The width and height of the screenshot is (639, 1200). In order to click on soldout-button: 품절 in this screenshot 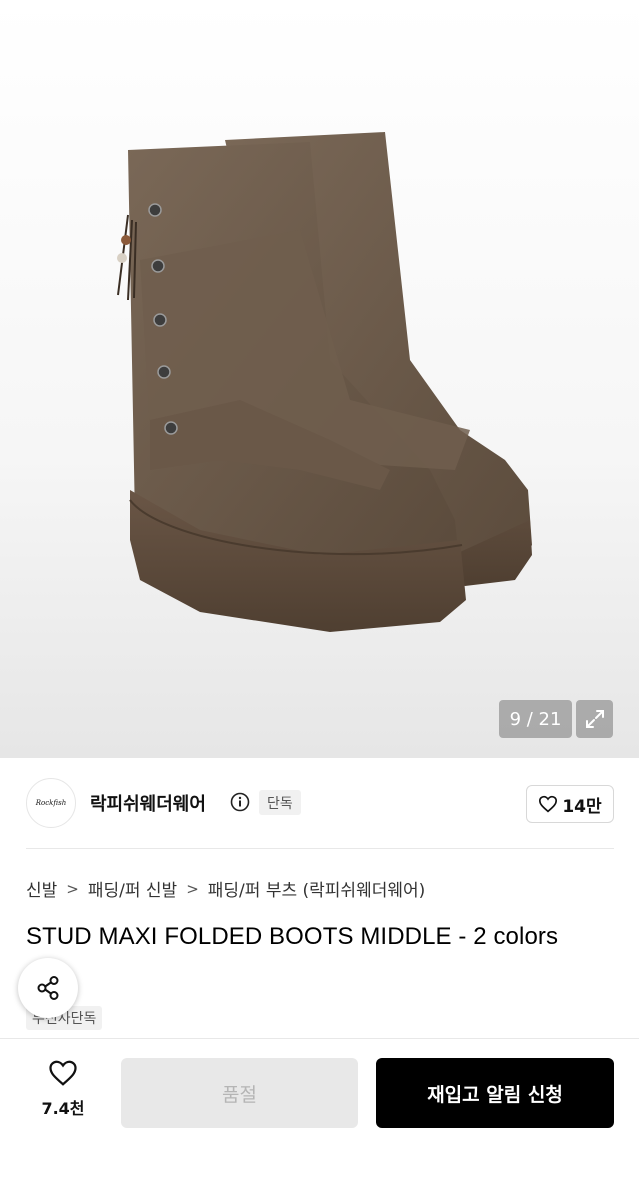, I will do `click(239, 1093)`.